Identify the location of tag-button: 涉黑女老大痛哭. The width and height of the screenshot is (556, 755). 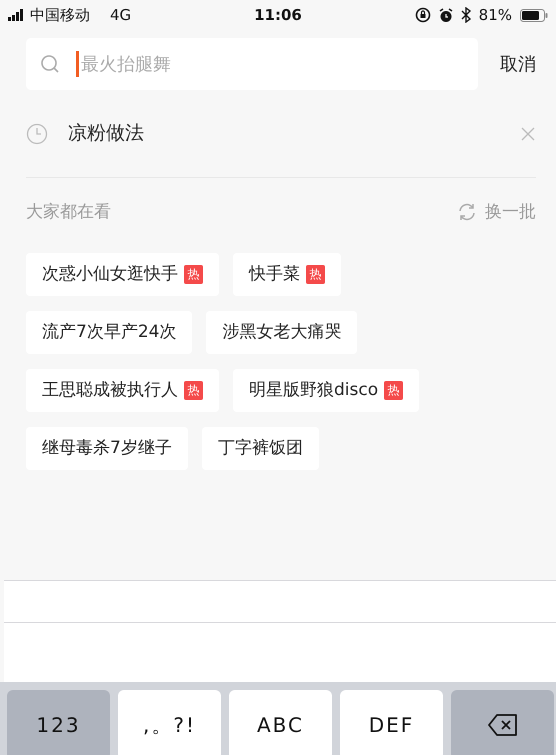
(282, 332).